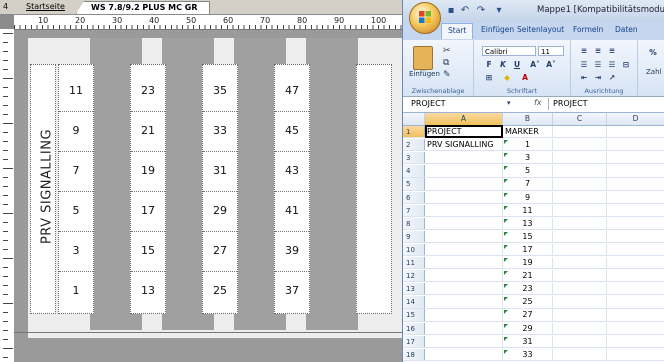  I want to click on row-header: 15, so click(414, 315).